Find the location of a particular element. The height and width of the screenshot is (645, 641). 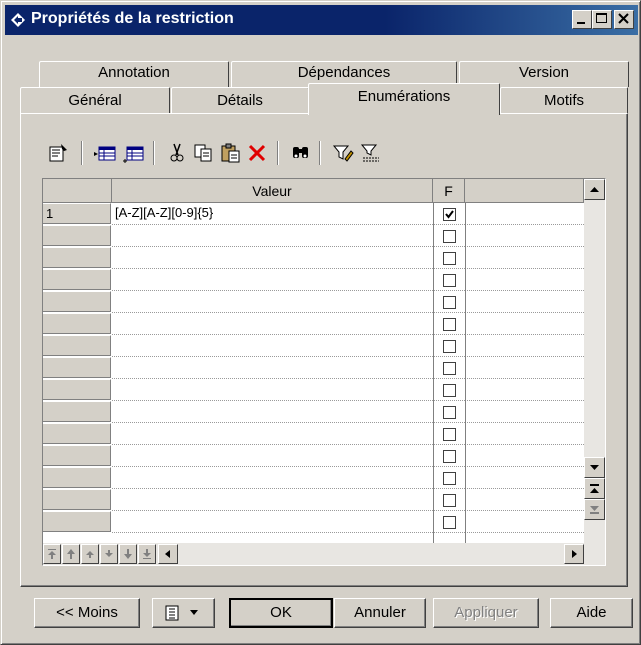

scroll-bottom-button is located at coordinates (594, 509).